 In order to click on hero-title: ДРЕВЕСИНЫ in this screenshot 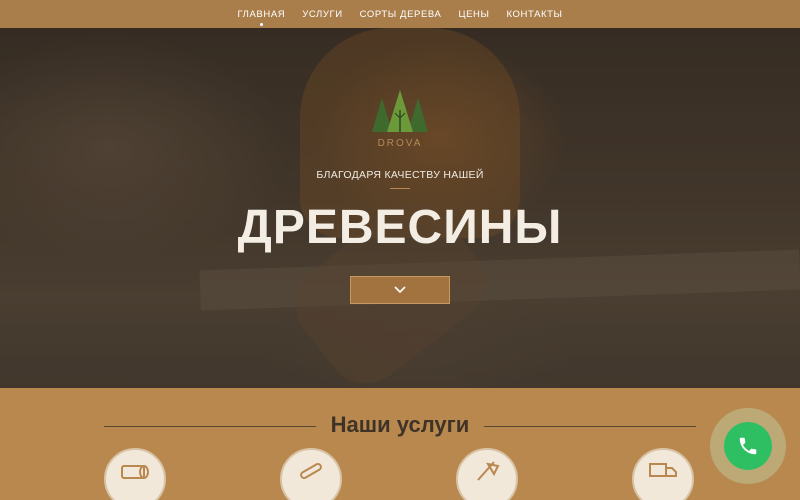, I will do `click(400, 227)`.